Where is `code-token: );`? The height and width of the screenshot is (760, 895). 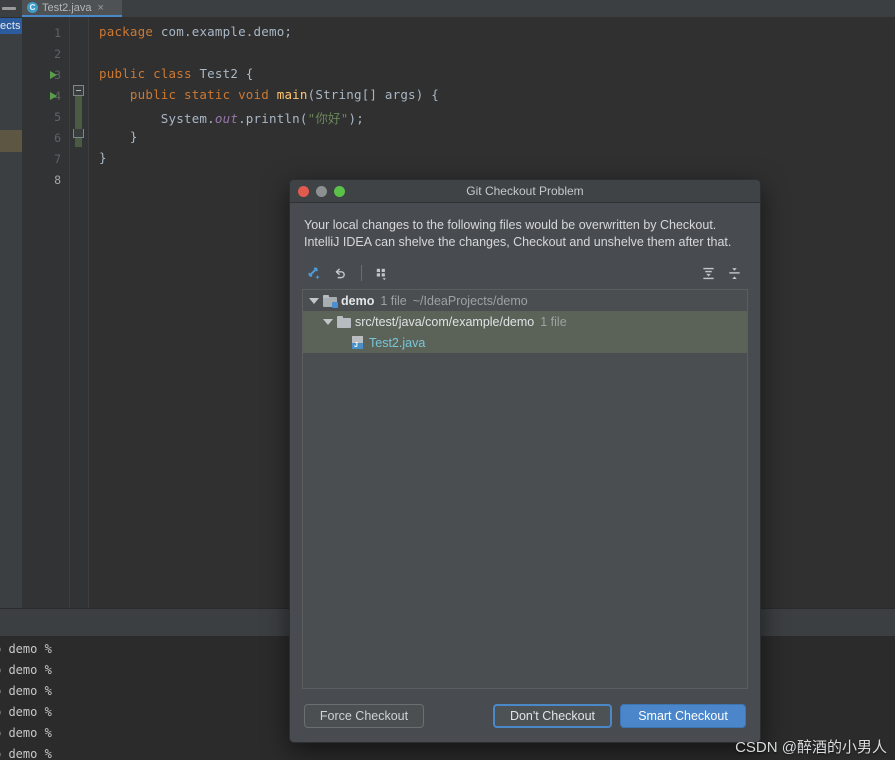 code-token: ); is located at coordinates (356, 118).